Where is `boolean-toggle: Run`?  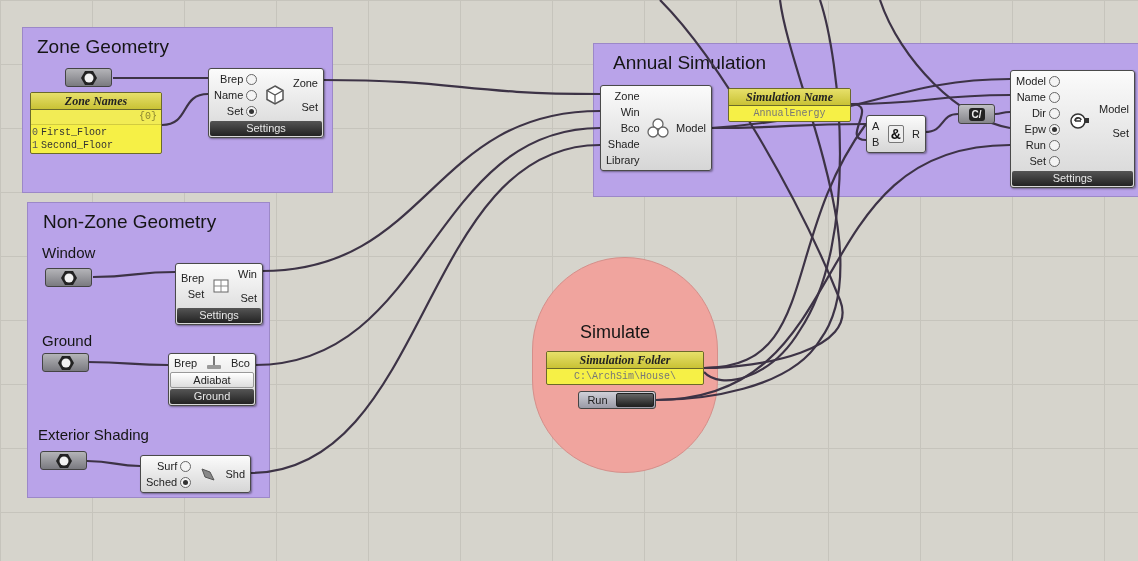
boolean-toggle: Run is located at coordinates (617, 400).